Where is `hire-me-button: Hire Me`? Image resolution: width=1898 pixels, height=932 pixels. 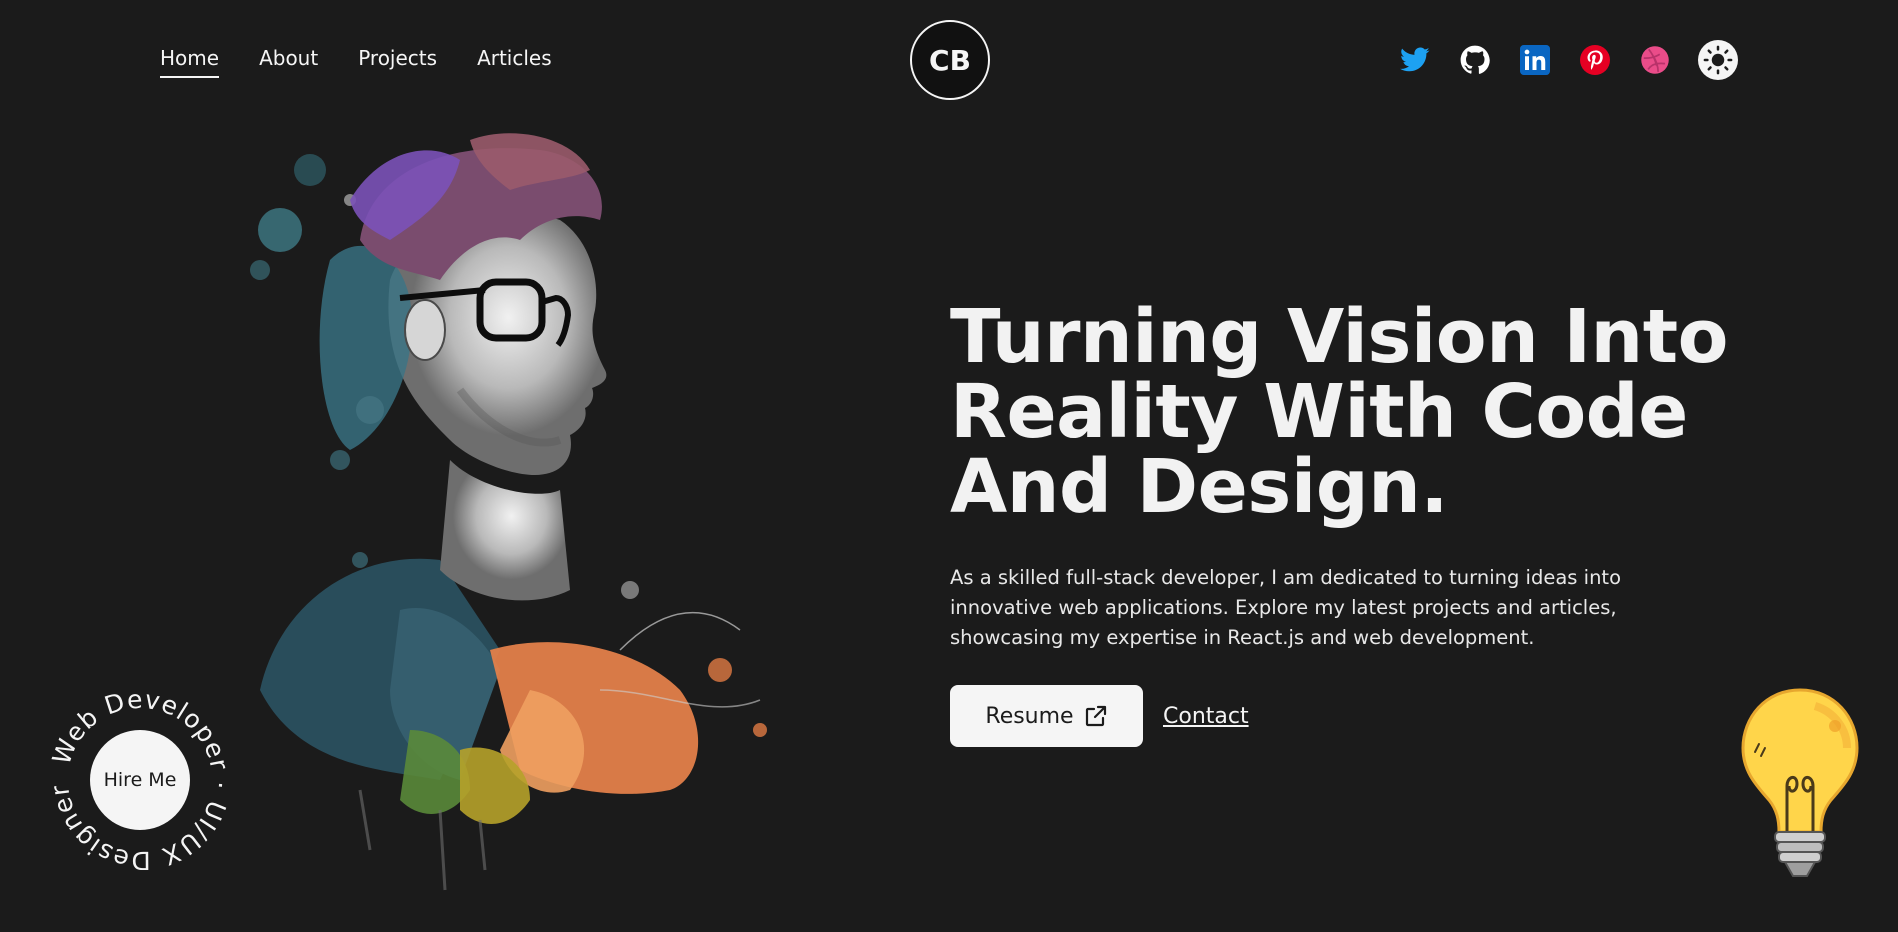 hire-me-button: Hire Me is located at coordinates (140, 780).